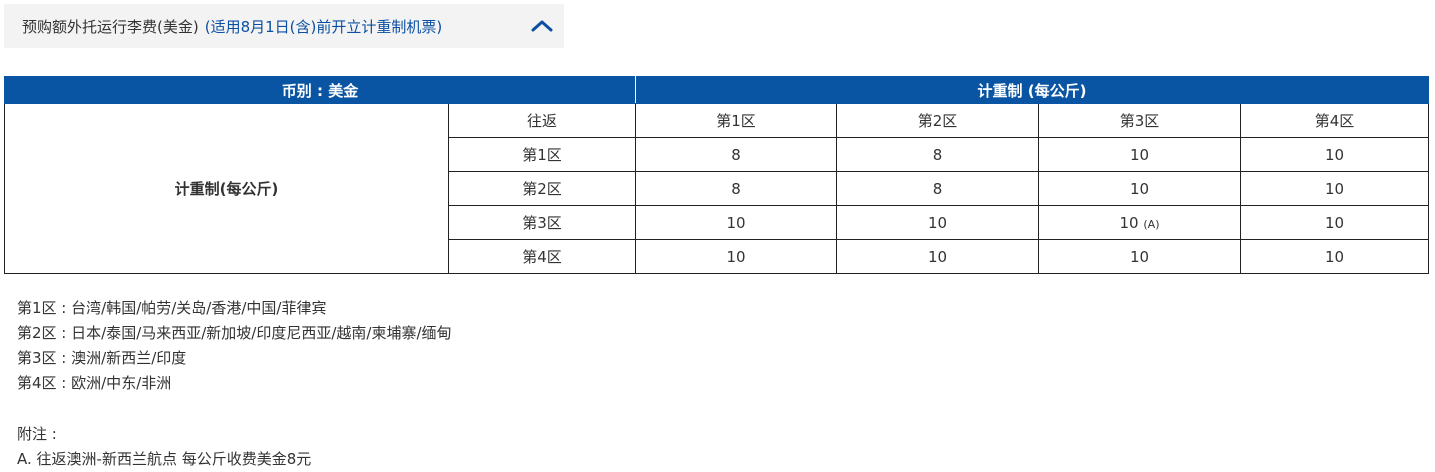  What do you see at coordinates (164, 459) in the screenshot?
I see `footnote-item: A. 往返澳洲-新西兰航点 每公斤收费美金8元` at bounding box center [164, 459].